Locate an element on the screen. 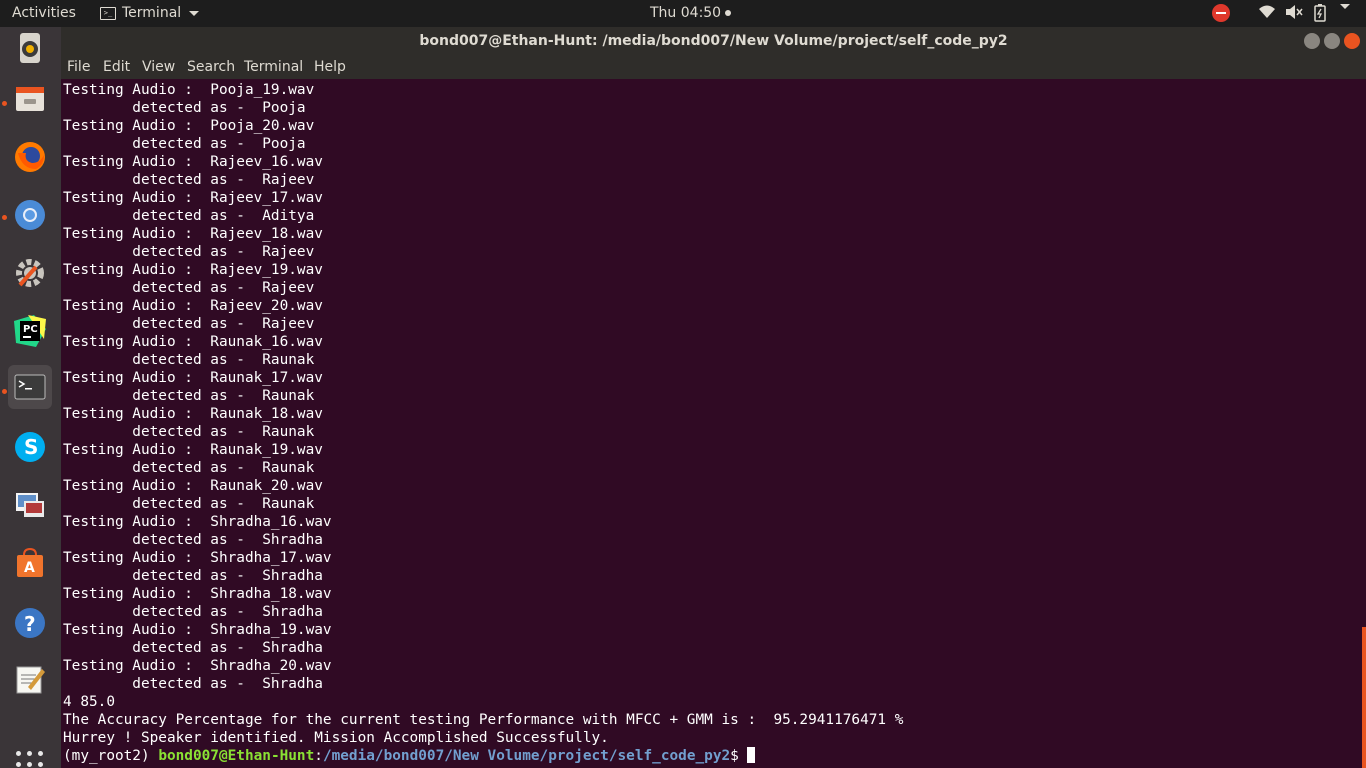  settings-icon is located at coordinates (30, 273).